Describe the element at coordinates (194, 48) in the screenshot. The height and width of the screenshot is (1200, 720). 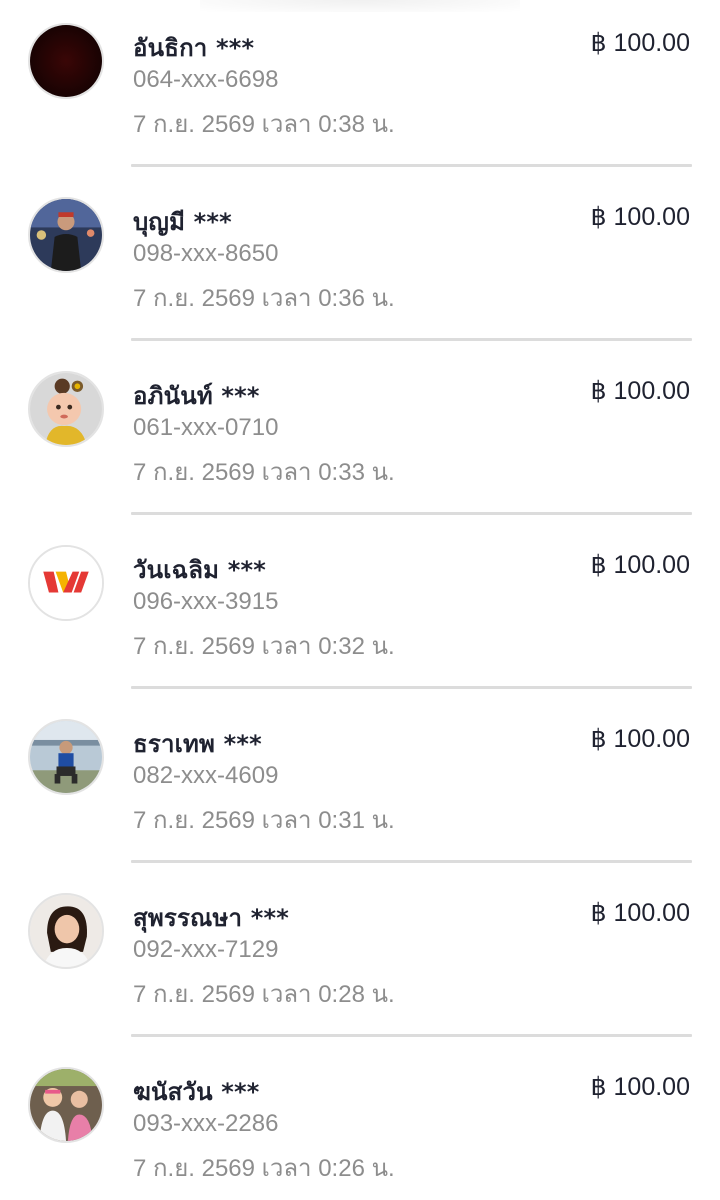
I see `payer-name: อันธิกา ***` at that location.